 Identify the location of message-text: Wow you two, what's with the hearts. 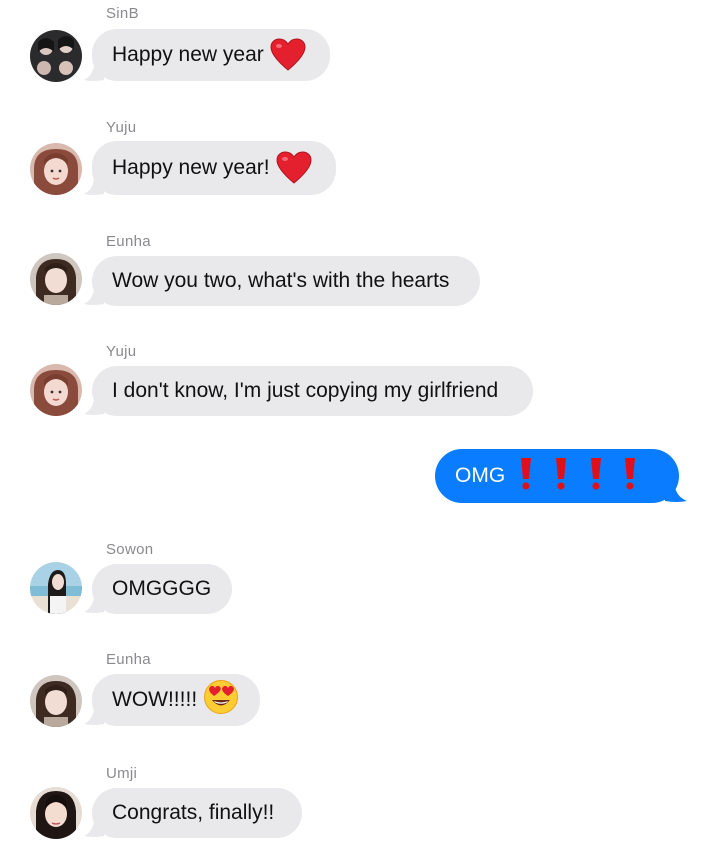
(281, 280).